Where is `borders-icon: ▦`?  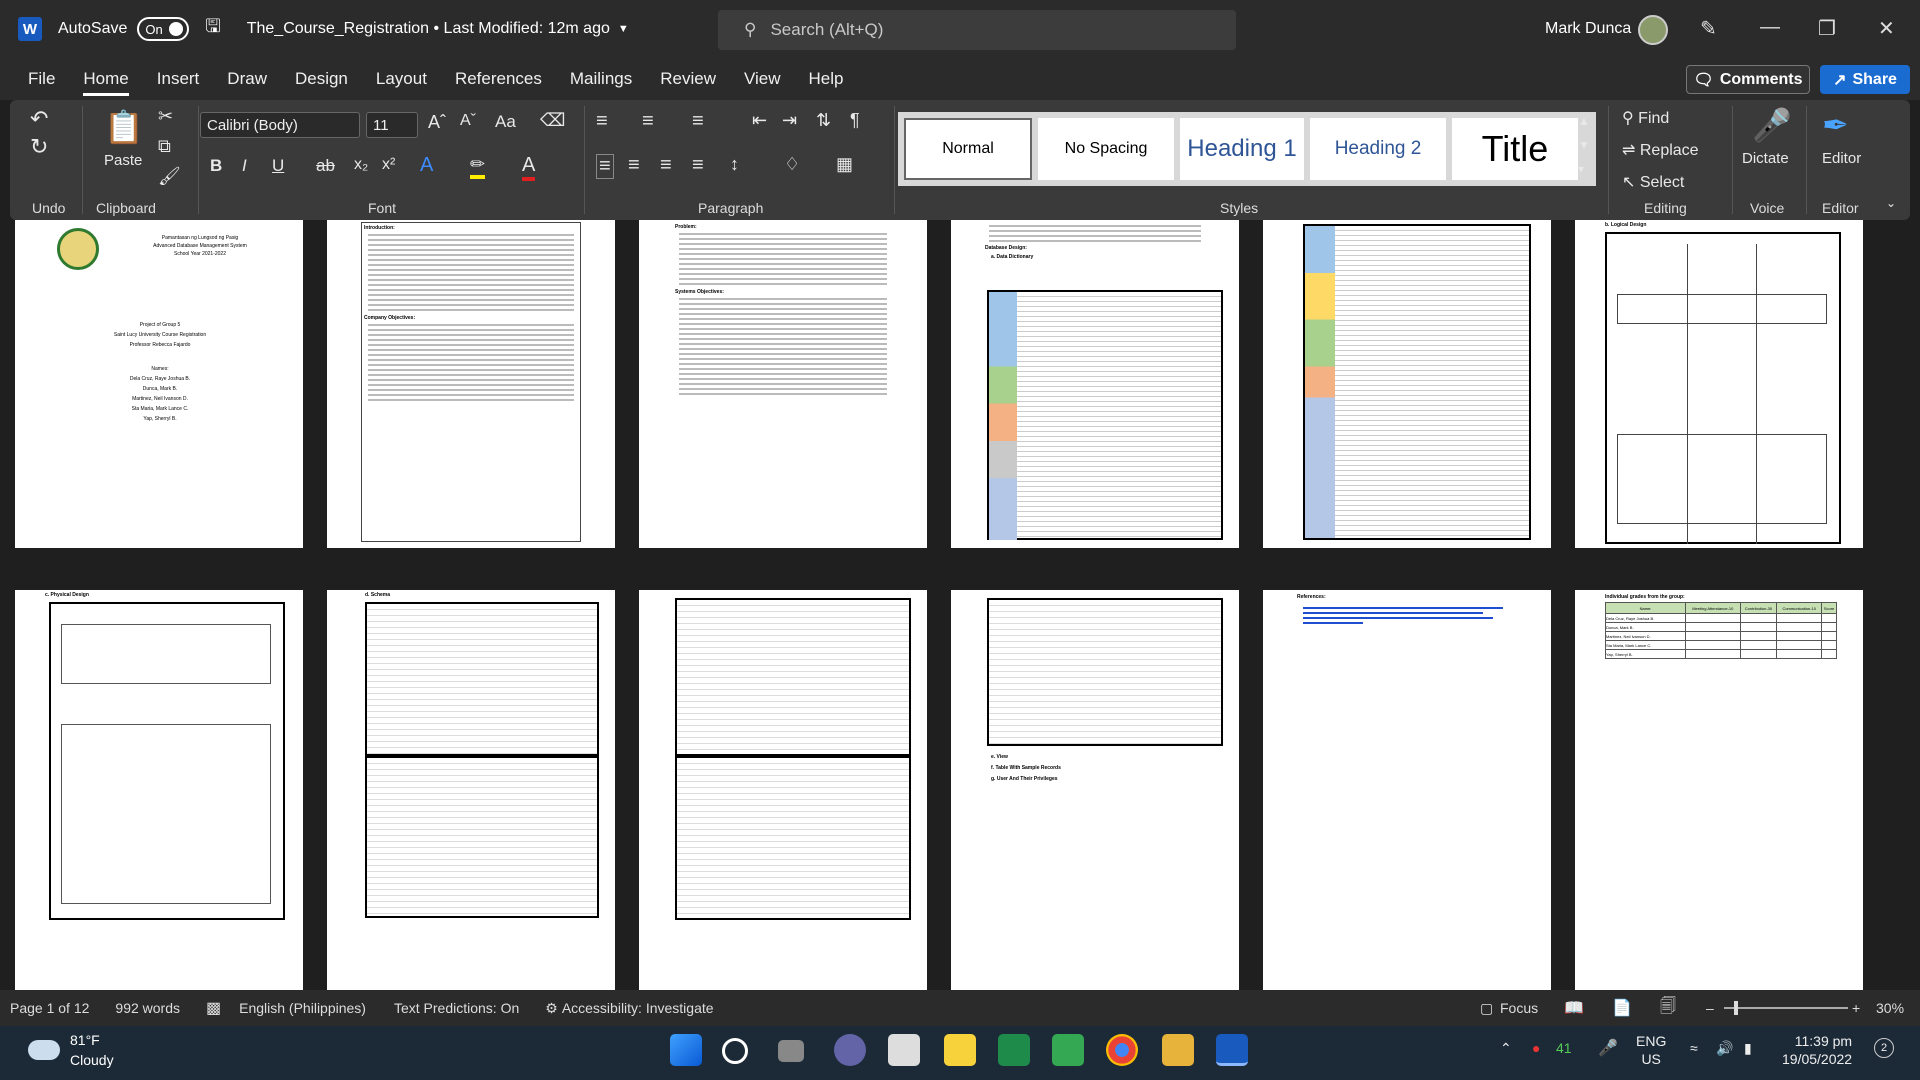
borders-icon: ▦ is located at coordinates (844, 164).